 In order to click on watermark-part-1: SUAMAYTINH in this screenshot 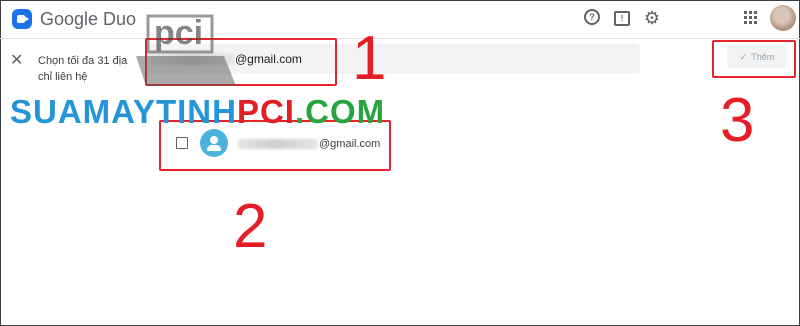, I will do `click(123, 111)`.